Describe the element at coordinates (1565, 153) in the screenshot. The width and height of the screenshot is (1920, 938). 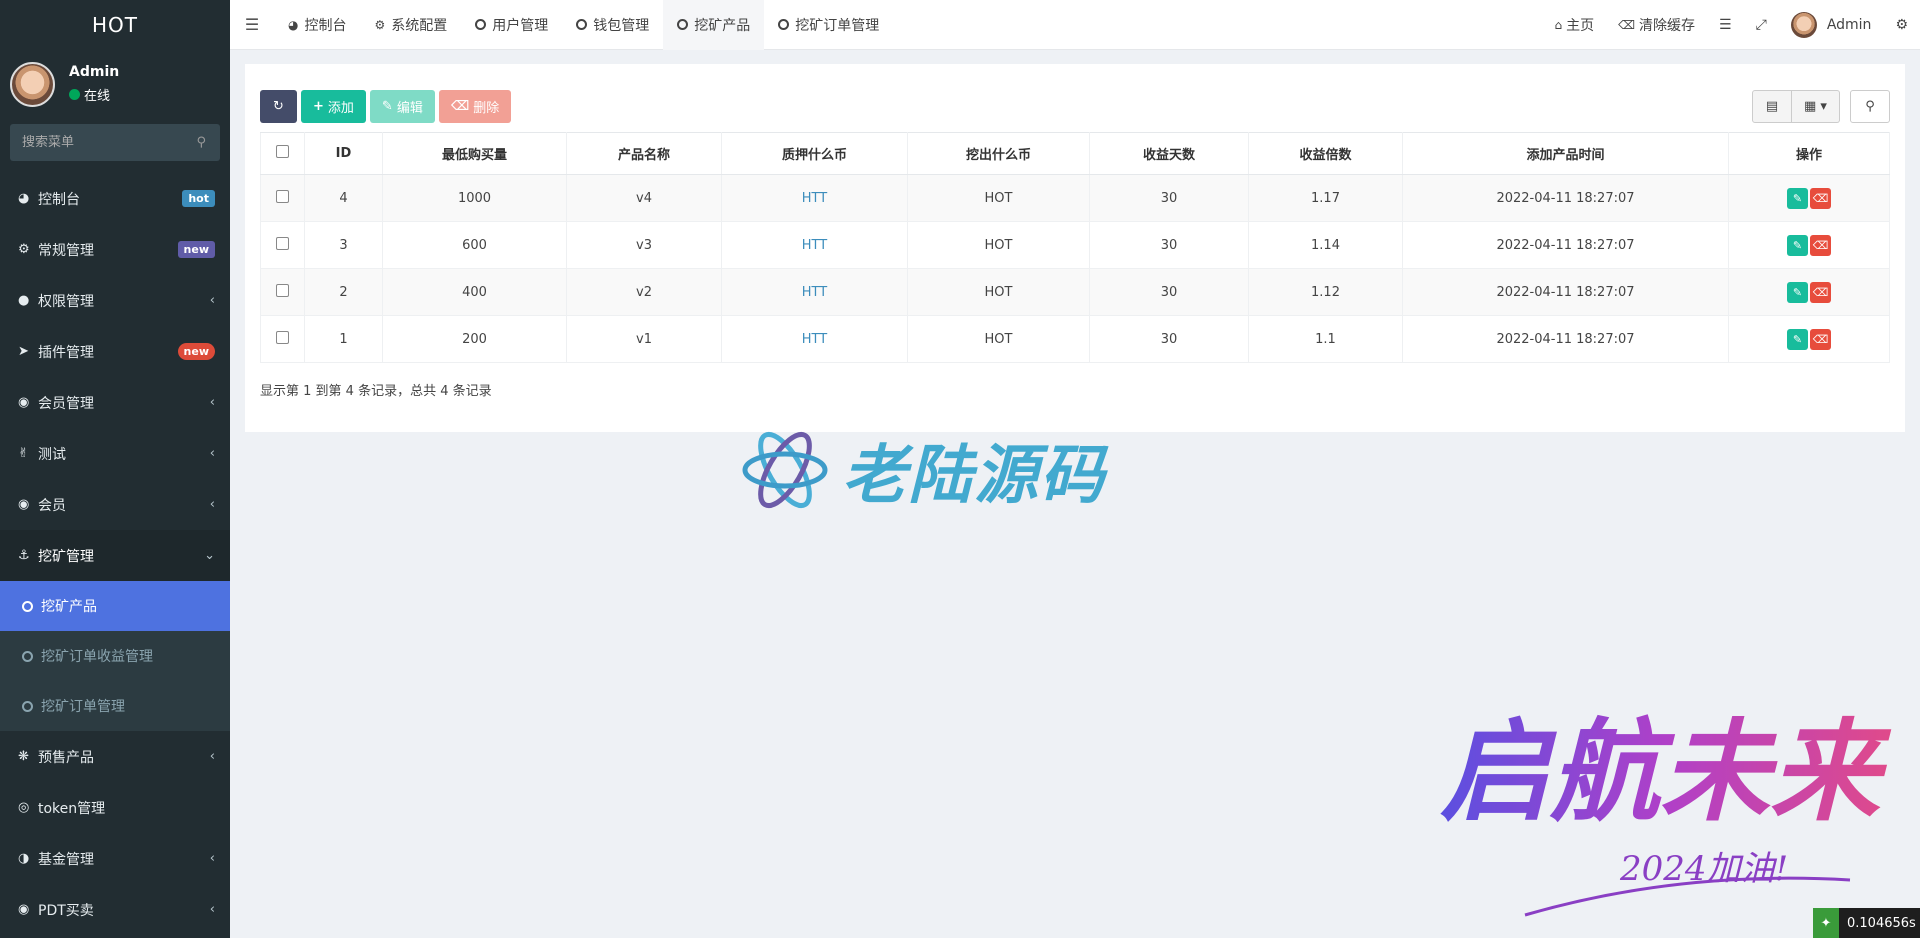
I see `col-created-time: 添加产品时间` at that location.